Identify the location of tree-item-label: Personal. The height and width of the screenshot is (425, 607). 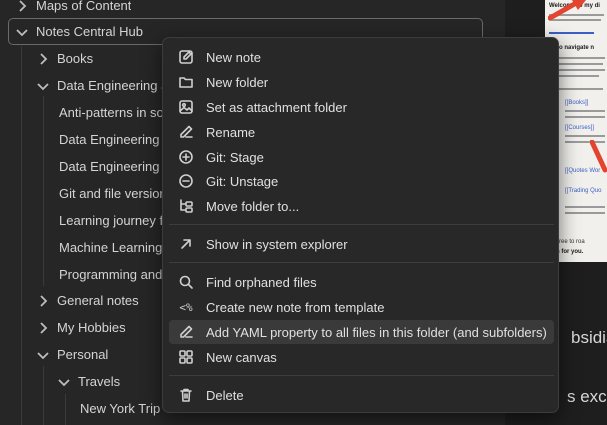
(83, 354).